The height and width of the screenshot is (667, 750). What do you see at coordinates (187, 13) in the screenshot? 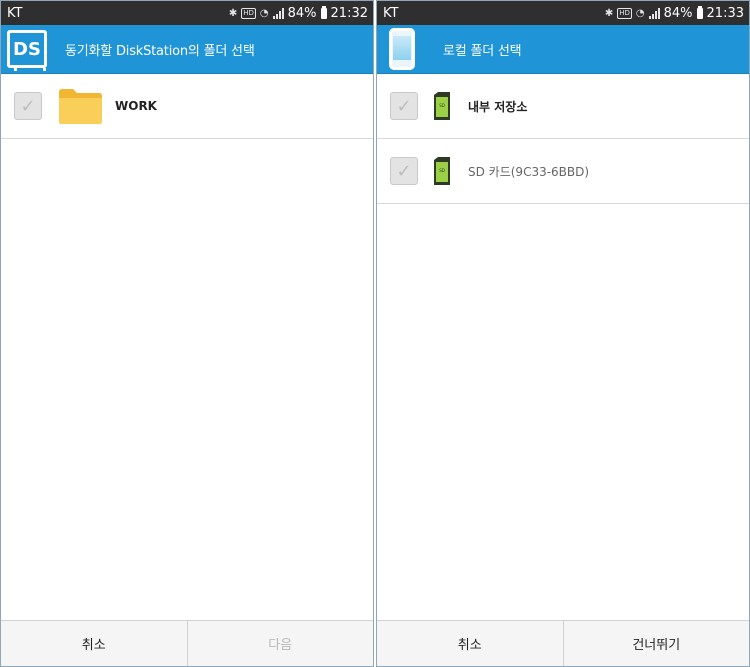
I see `status-bar: KT ✱ HD ◔ 84% 21:32` at bounding box center [187, 13].